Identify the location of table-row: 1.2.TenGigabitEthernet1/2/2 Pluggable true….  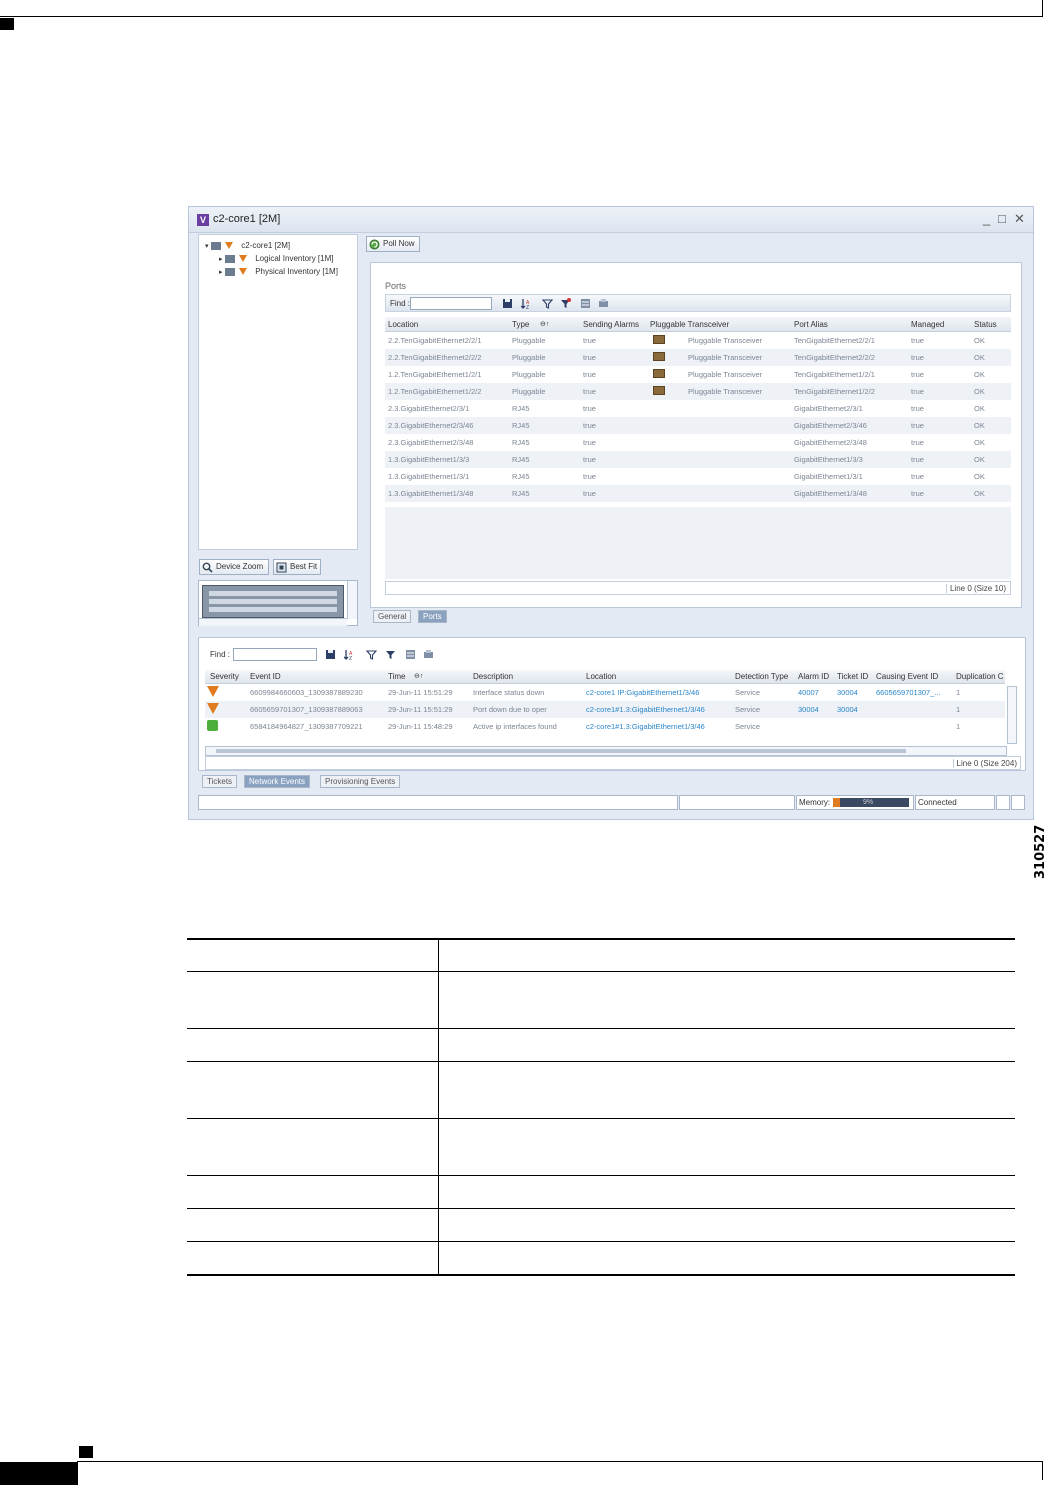
(698, 391).